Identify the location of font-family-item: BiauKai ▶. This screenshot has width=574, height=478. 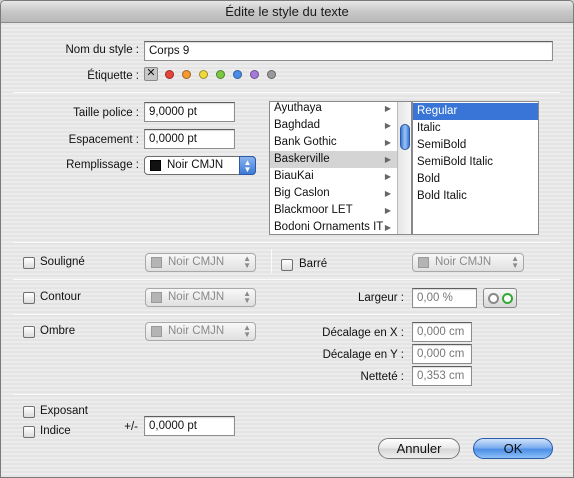
(333, 176).